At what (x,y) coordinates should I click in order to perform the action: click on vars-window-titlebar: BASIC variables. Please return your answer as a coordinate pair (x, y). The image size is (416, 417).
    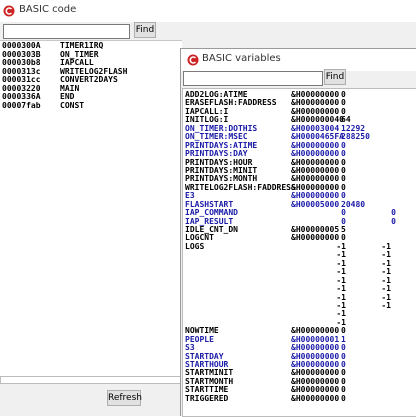
    Looking at the image, I should click on (298, 60).